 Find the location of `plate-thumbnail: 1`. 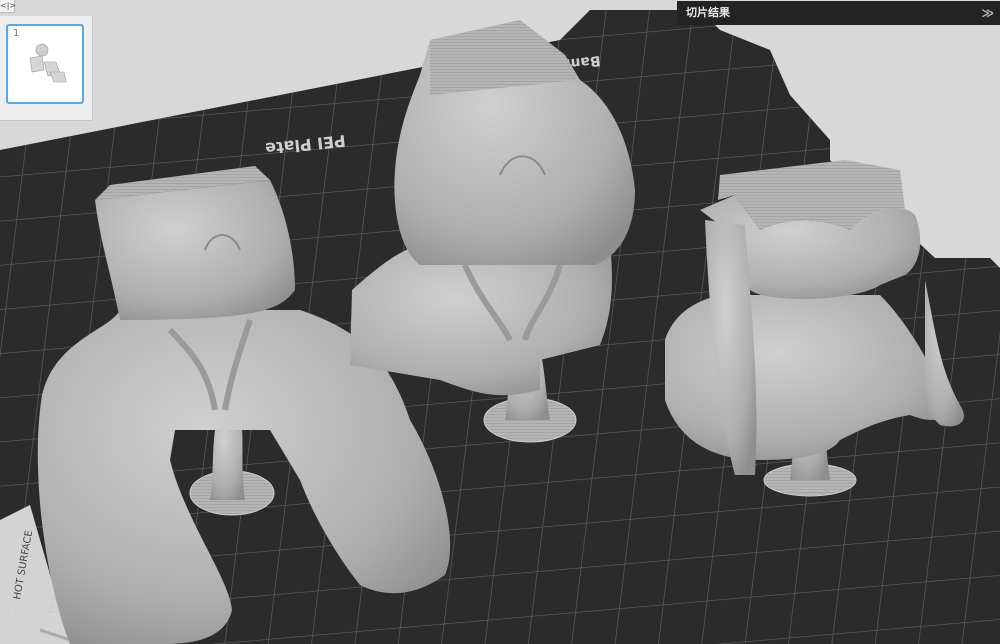

plate-thumbnail: 1 is located at coordinates (45, 64).